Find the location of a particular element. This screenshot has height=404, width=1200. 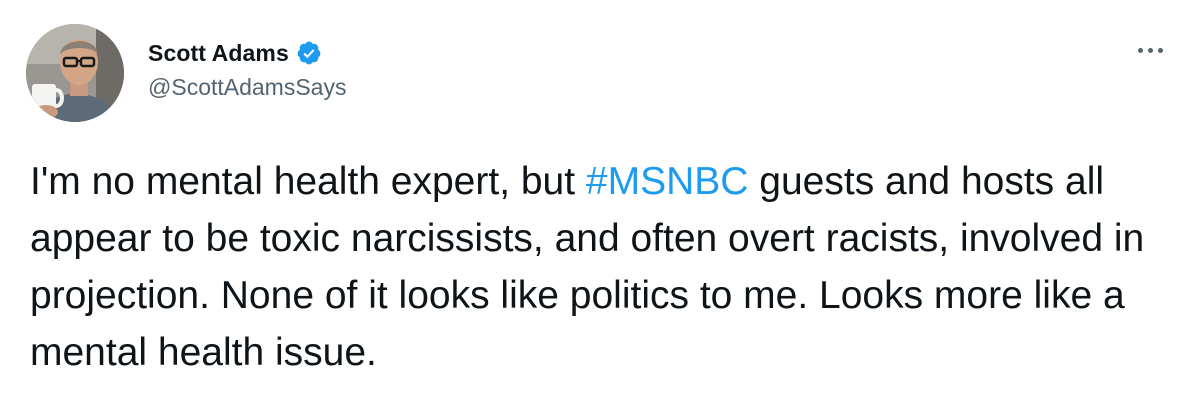

more-options-icon is located at coordinates (1140, 50).